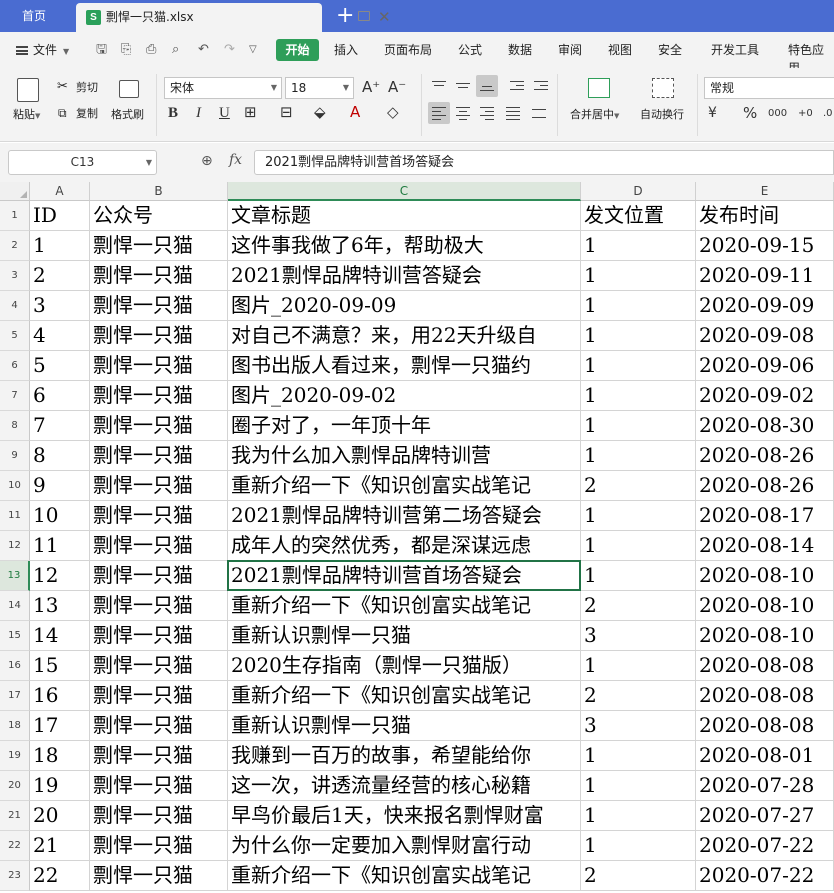 This screenshot has width=834, height=893. What do you see at coordinates (60, 846) in the screenshot?
I see `cell-a22: 21` at bounding box center [60, 846].